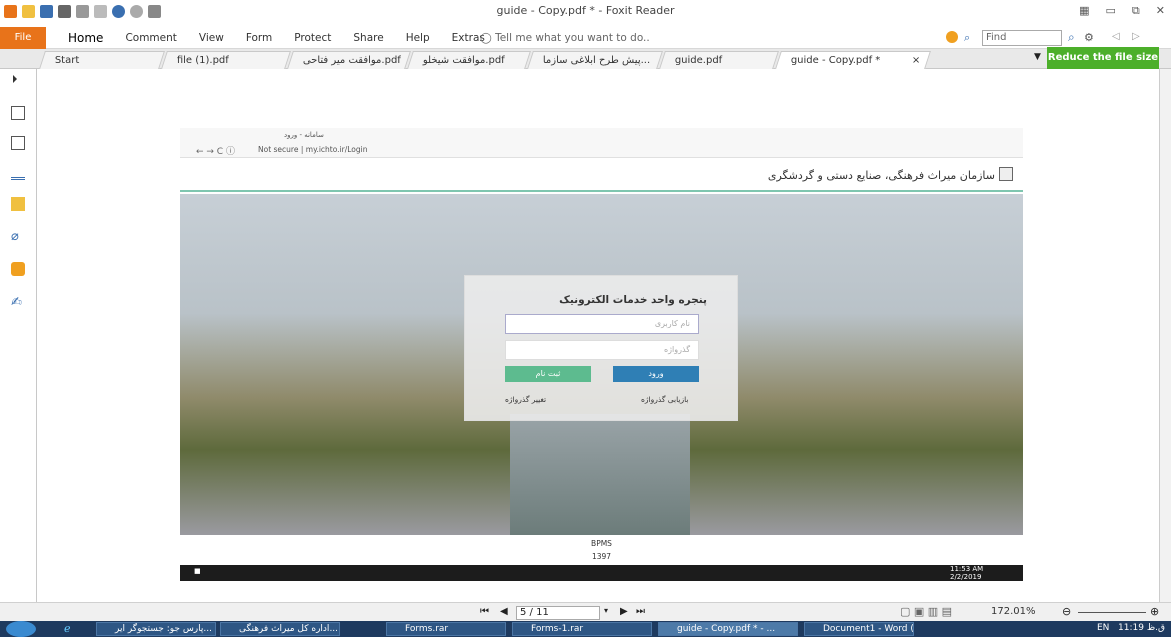  What do you see at coordinates (916, 60) in the screenshot?
I see `tab-close-icon: ×` at bounding box center [916, 60].